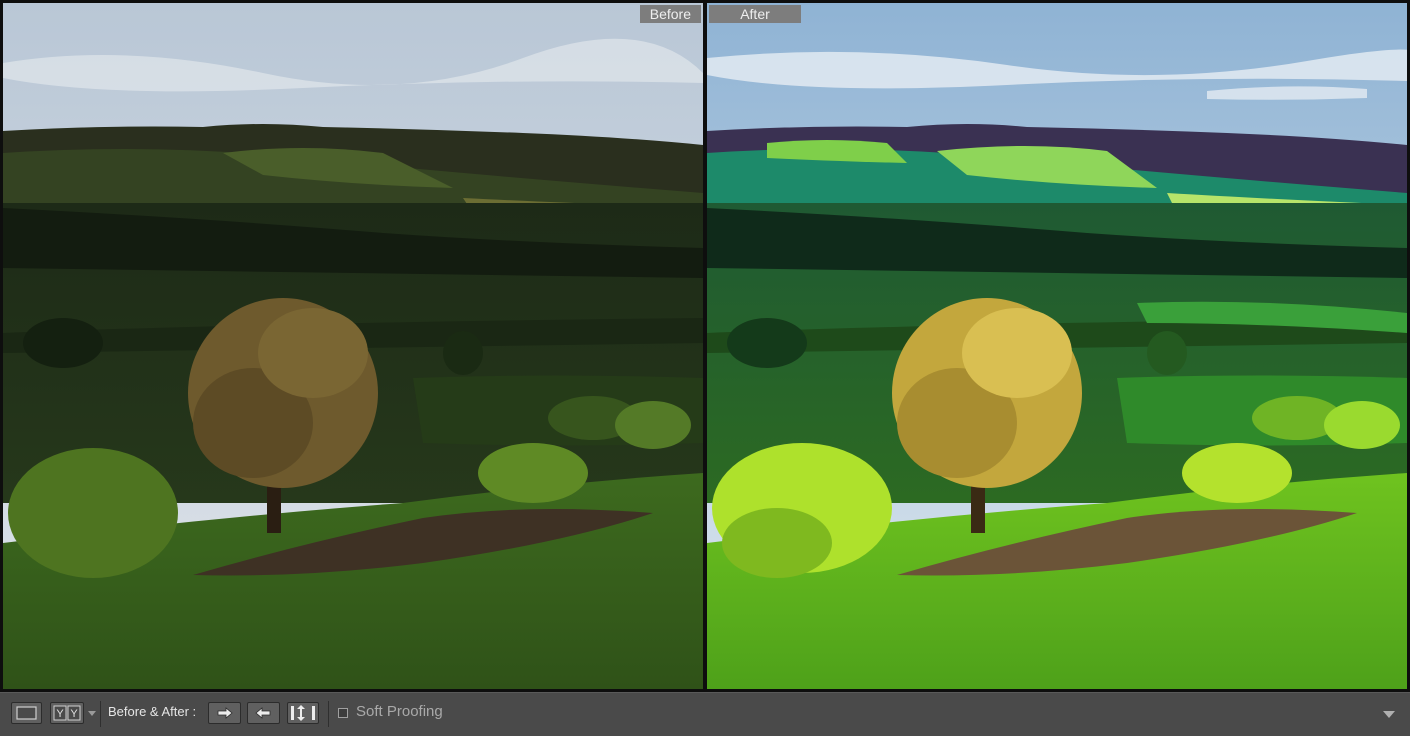  What do you see at coordinates (152, 711) in the screenshot?
I see `before-after-label: Before & After :` at bounding box center [152, 711].